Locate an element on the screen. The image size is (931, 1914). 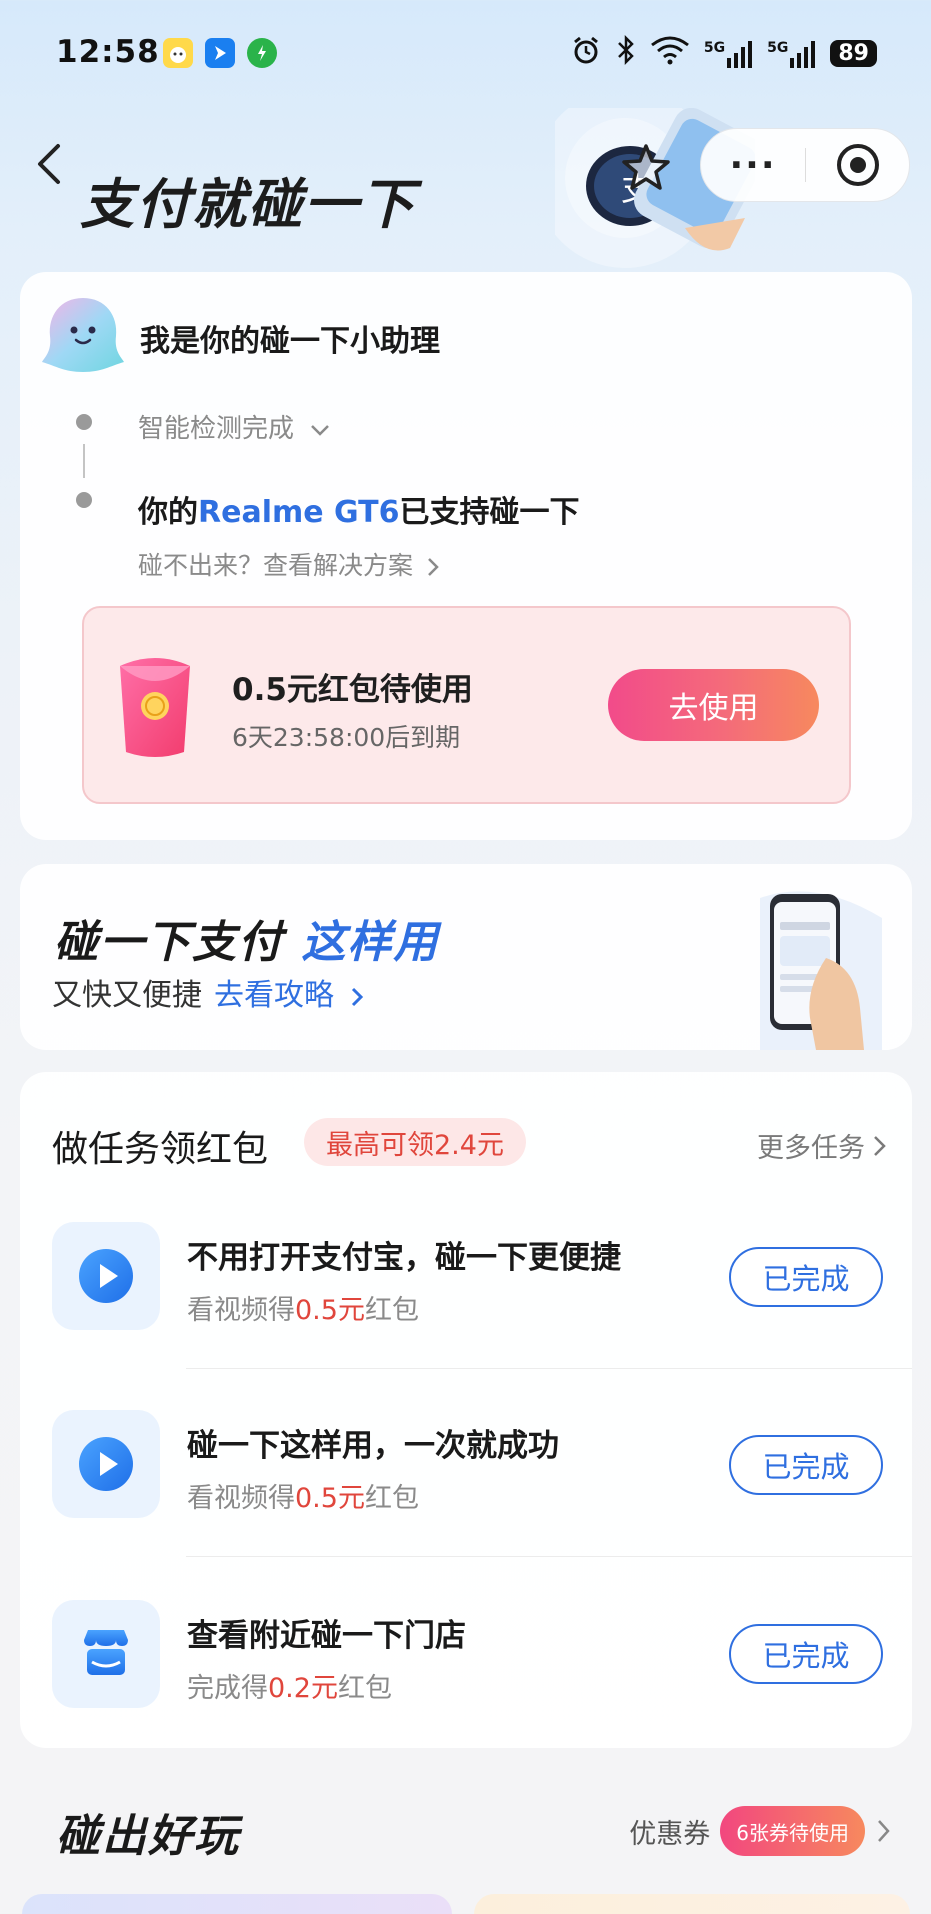
guide-title: 碰一下支付 这样用 is located at coordinates (246, 938).